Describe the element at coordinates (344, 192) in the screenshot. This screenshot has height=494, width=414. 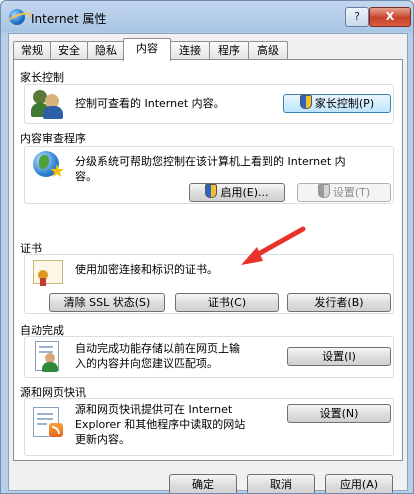
I see `content-advisor-settings-button: 设置(T)` at that location.